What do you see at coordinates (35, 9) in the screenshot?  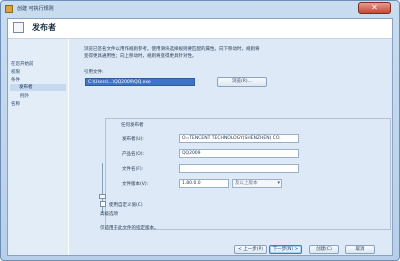 I see `window-title: 创建 可执行规则` at bounding box center [35, 9].